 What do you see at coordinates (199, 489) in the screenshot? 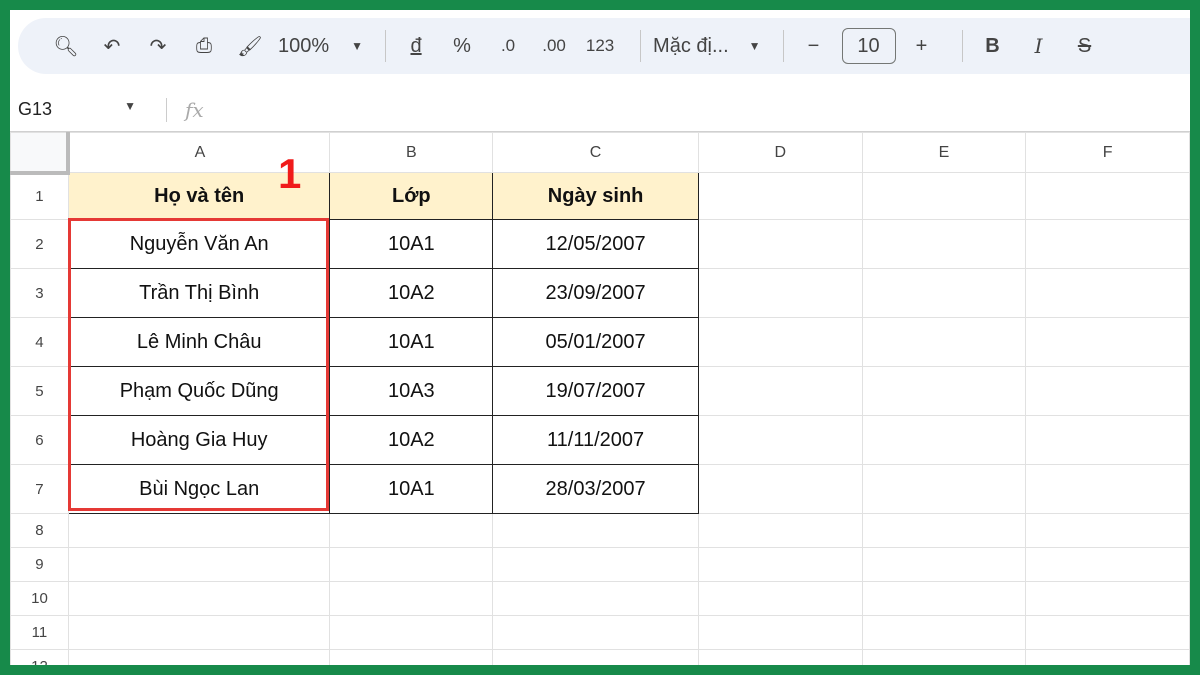
I see `data-cell: Bùi Ngọc Lan` at bounding box center [199, 489].